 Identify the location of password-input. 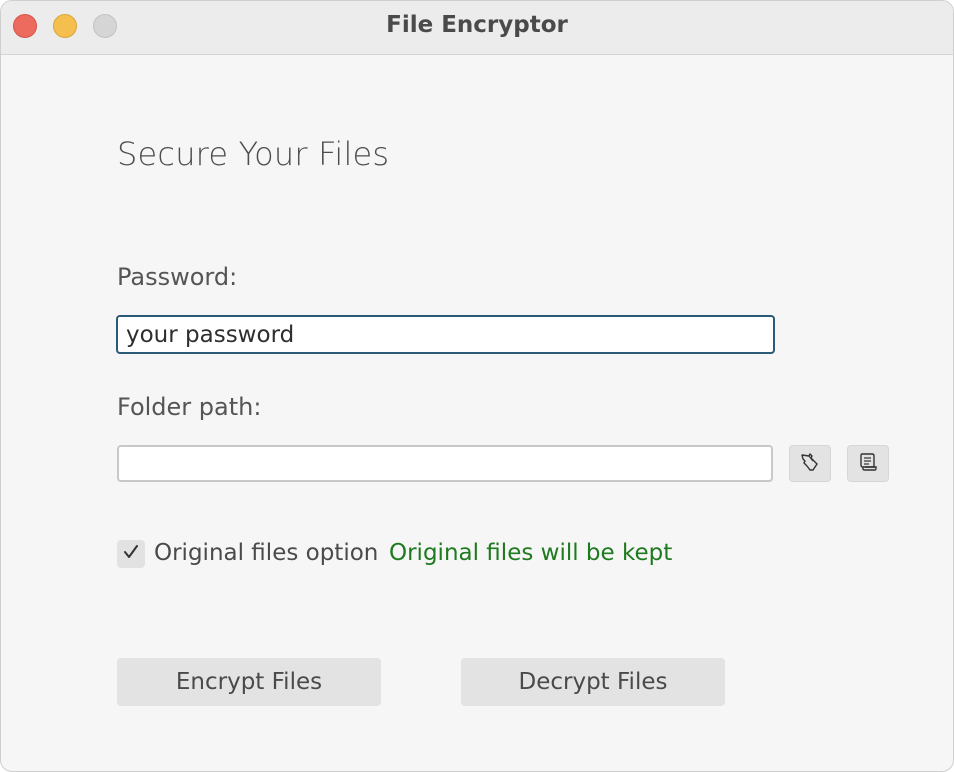
(445, 334).